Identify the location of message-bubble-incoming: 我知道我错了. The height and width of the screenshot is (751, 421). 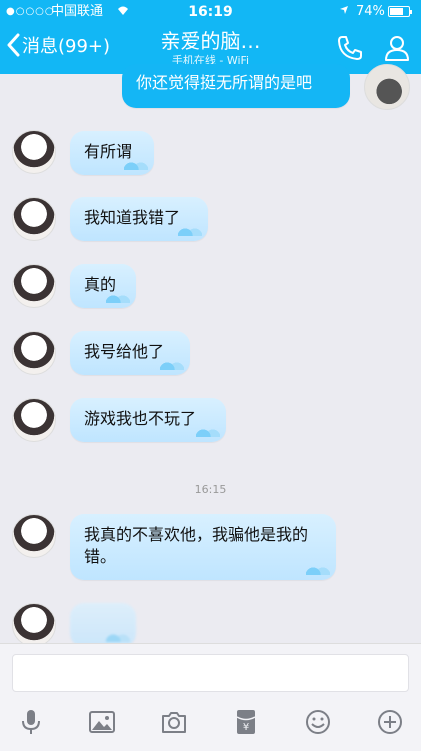
(139, 219).